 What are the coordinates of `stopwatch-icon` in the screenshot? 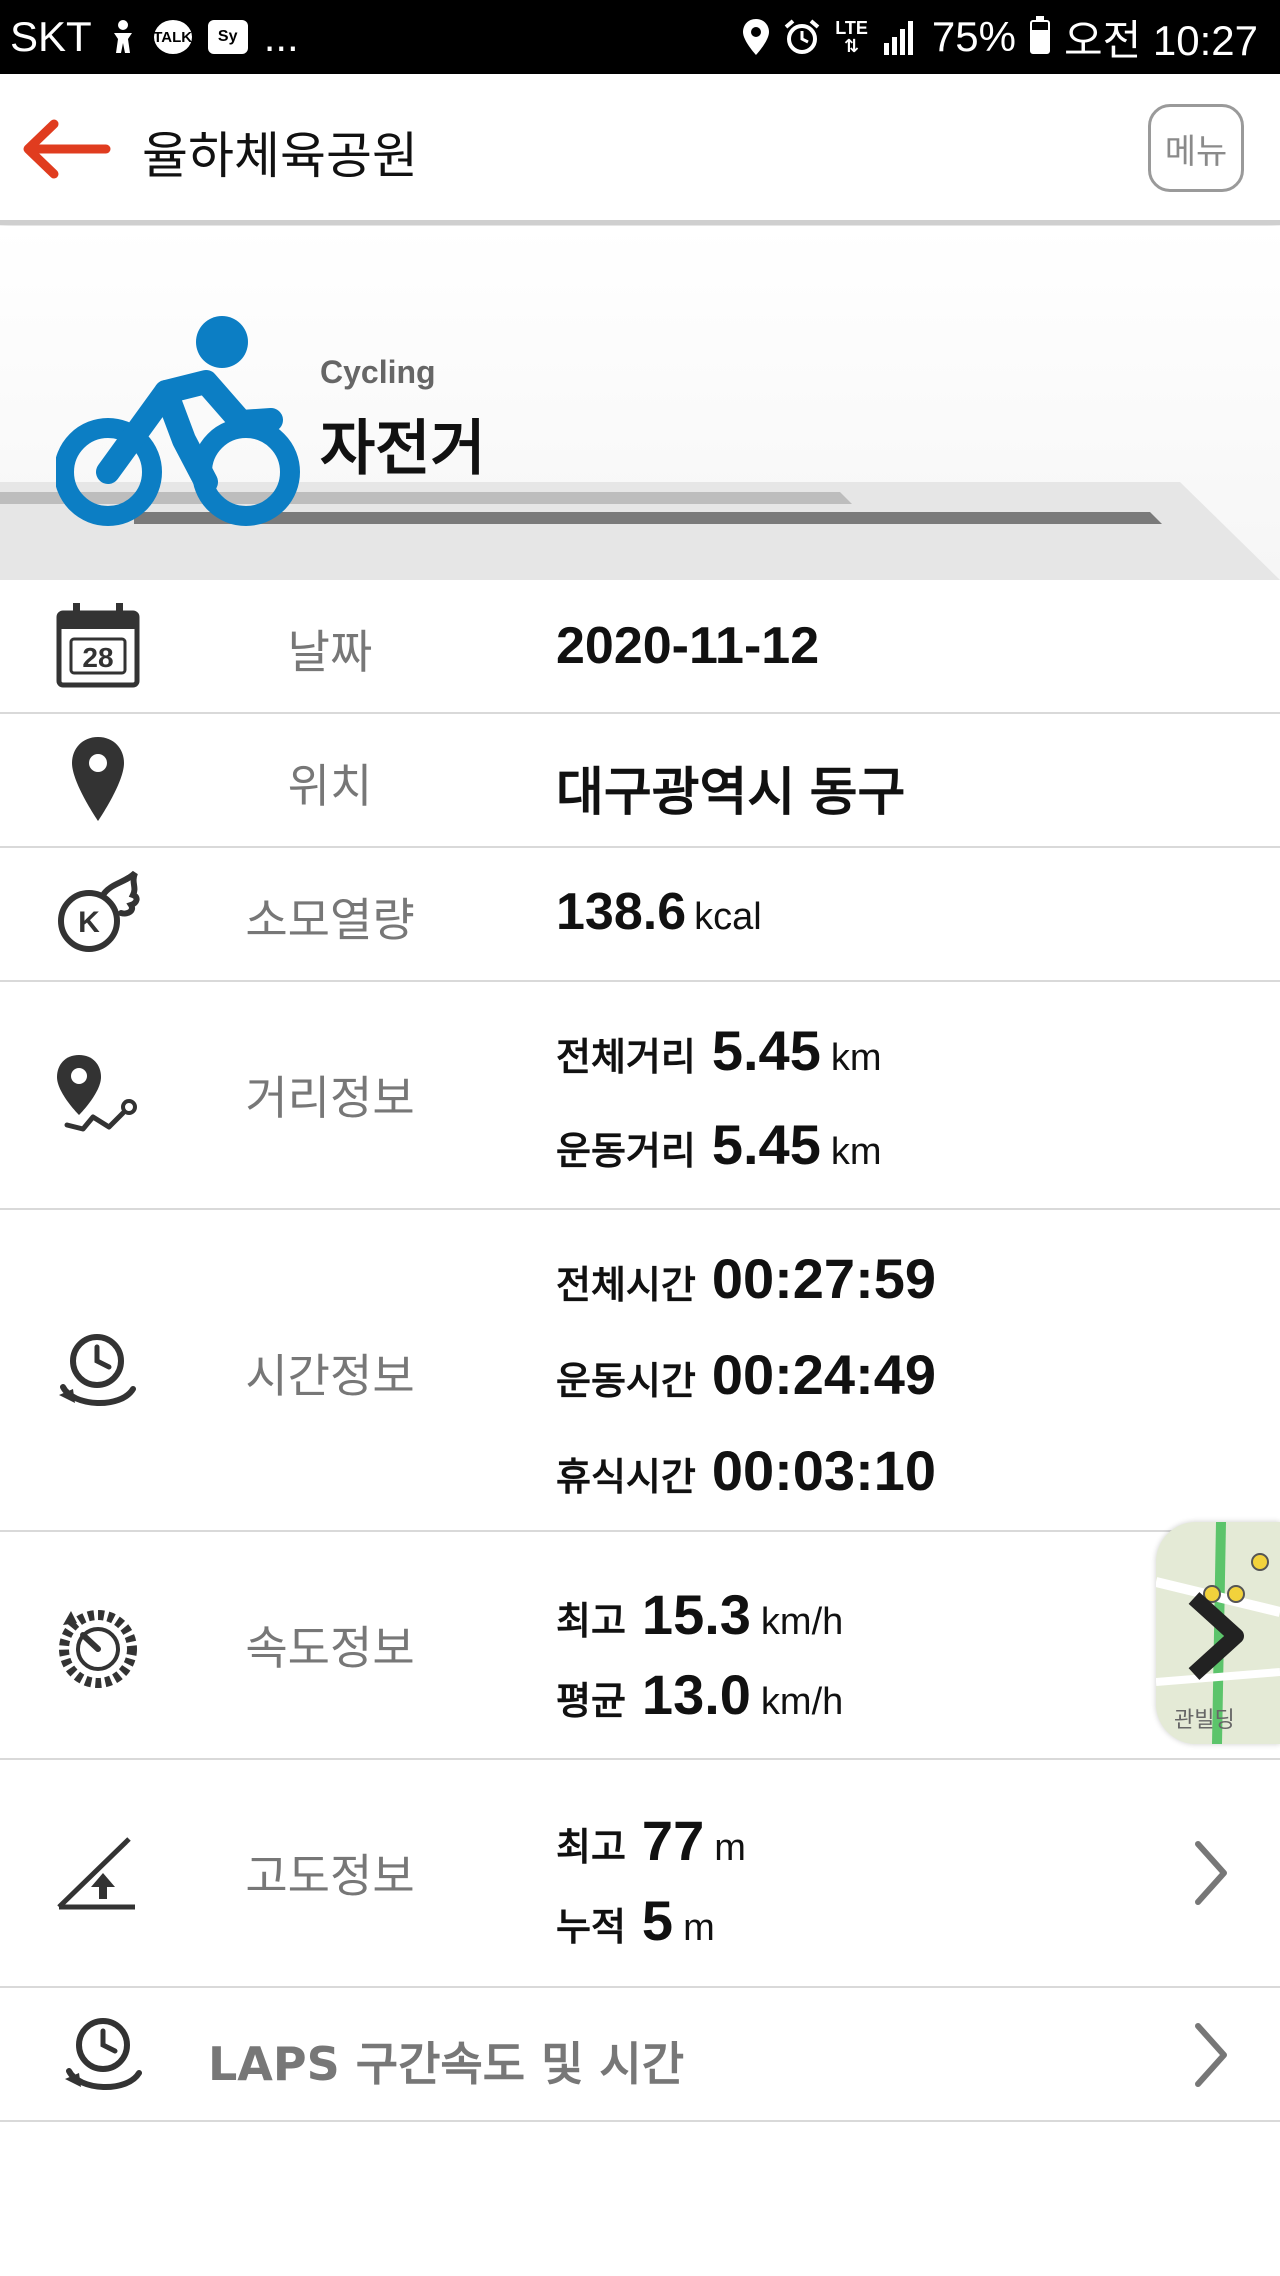 It's located at (98, 1370).